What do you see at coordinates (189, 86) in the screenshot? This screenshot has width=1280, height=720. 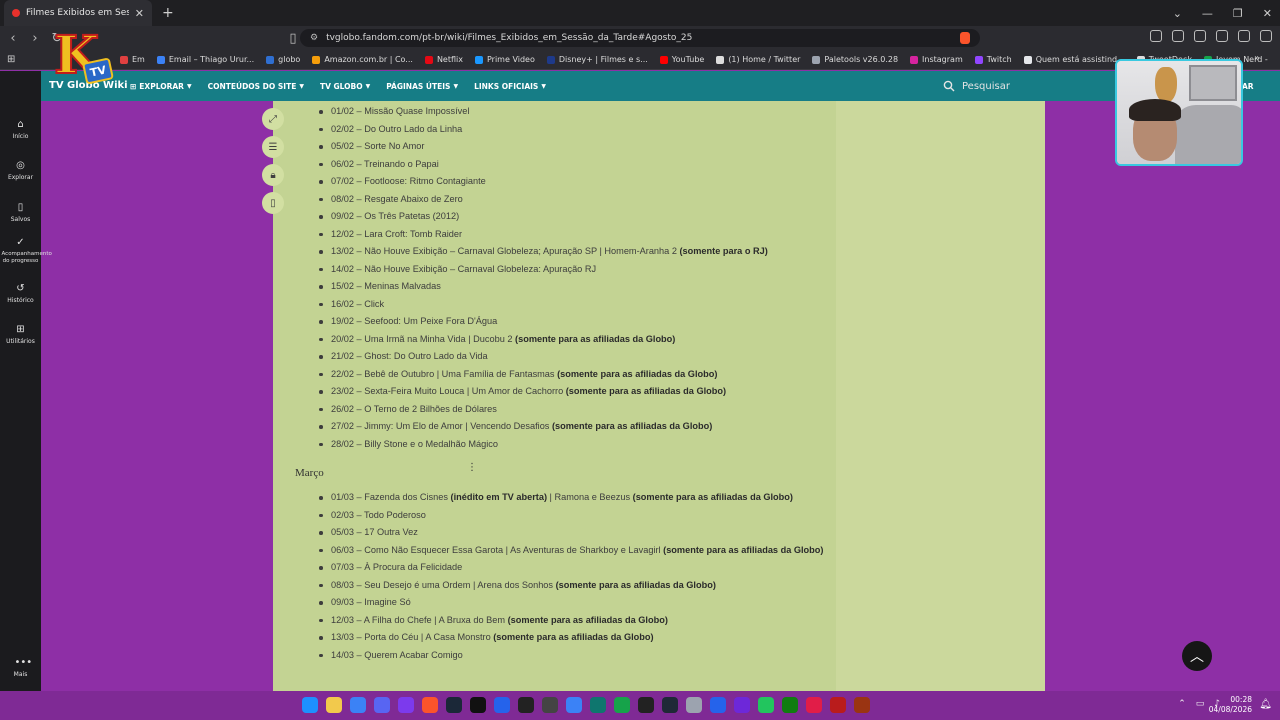 I see `chevron-down-icon: ▼` at bounding box center [189, 86].